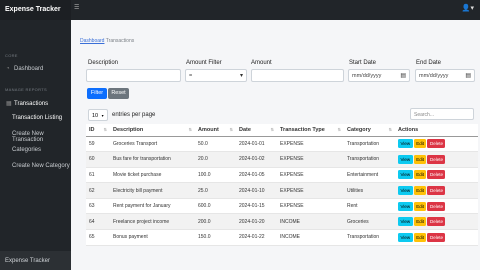  What do you see at coordinates (118, 93) in the screenshot?
I see `reset-button: Reset` at bounding box center [118, 93].